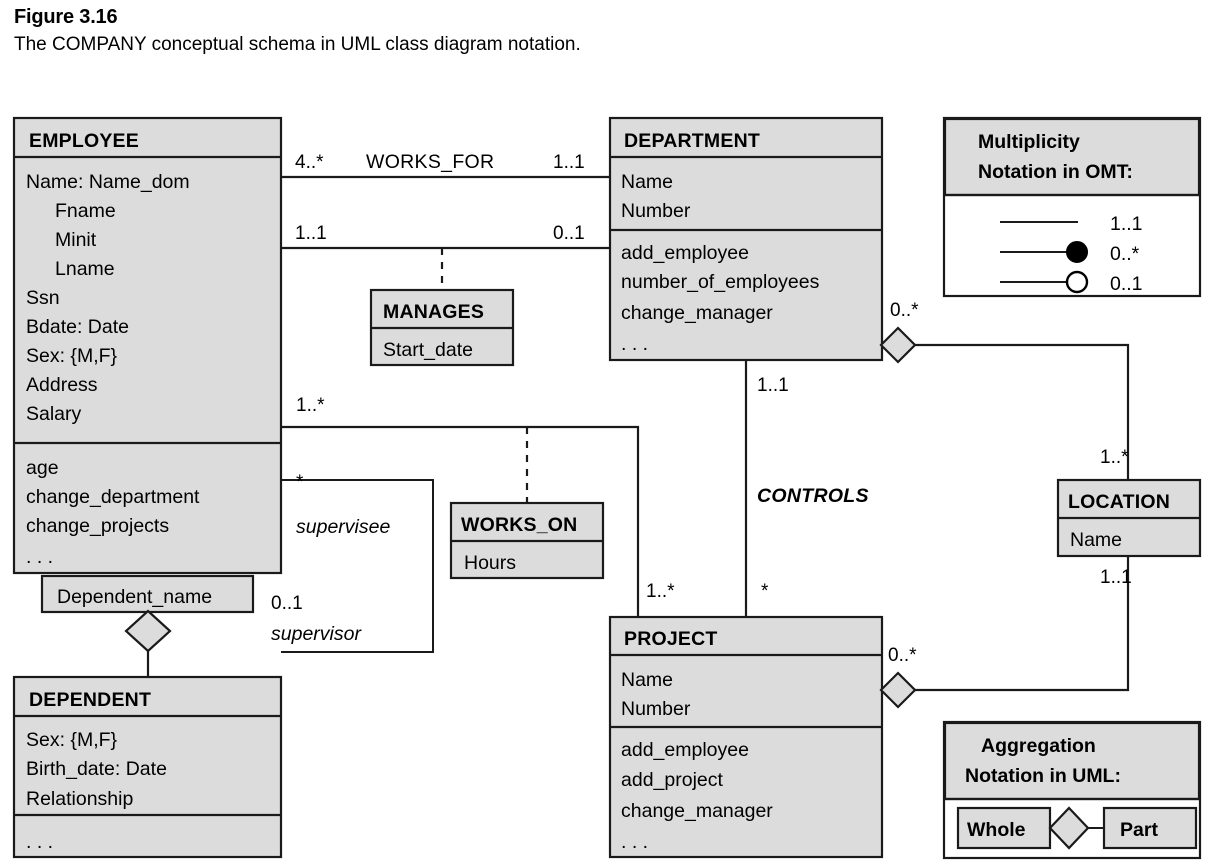 This screenshot has height=862, width=1206. I want to click on qualifier-dependent-name: Dependent_name, so click(147, 594).